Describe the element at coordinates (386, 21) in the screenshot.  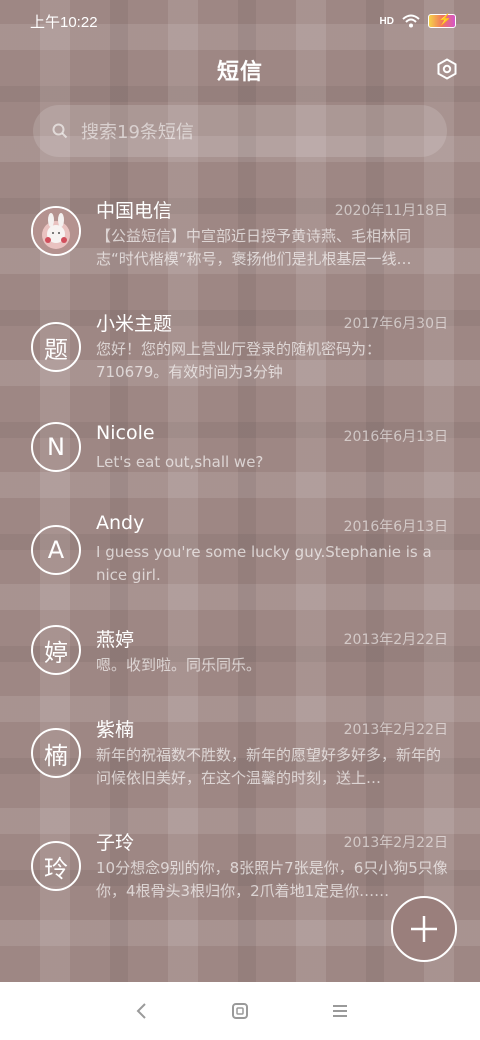
I see `signal-icon: HD` at that location.